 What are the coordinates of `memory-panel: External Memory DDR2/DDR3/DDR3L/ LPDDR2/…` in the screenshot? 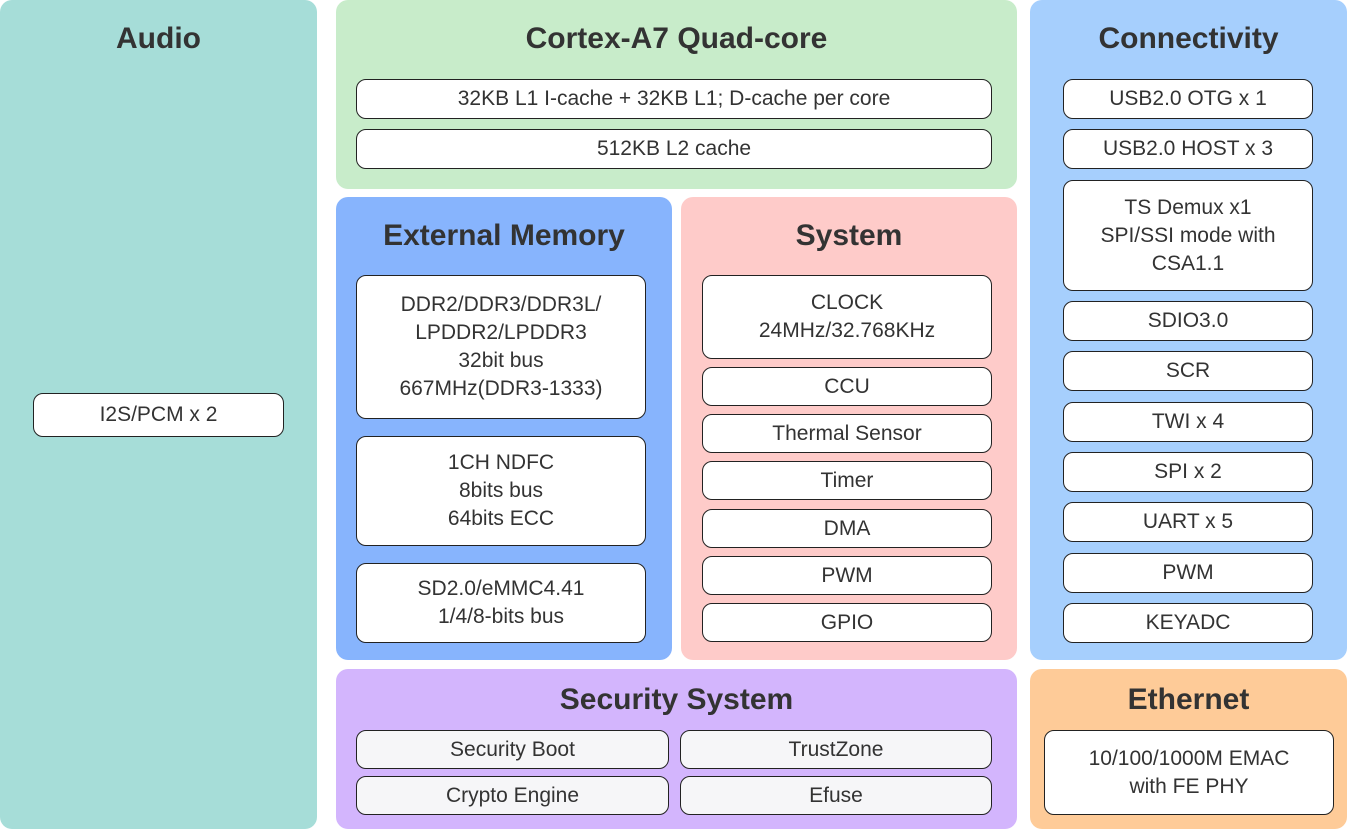 It's located at (504, 428).